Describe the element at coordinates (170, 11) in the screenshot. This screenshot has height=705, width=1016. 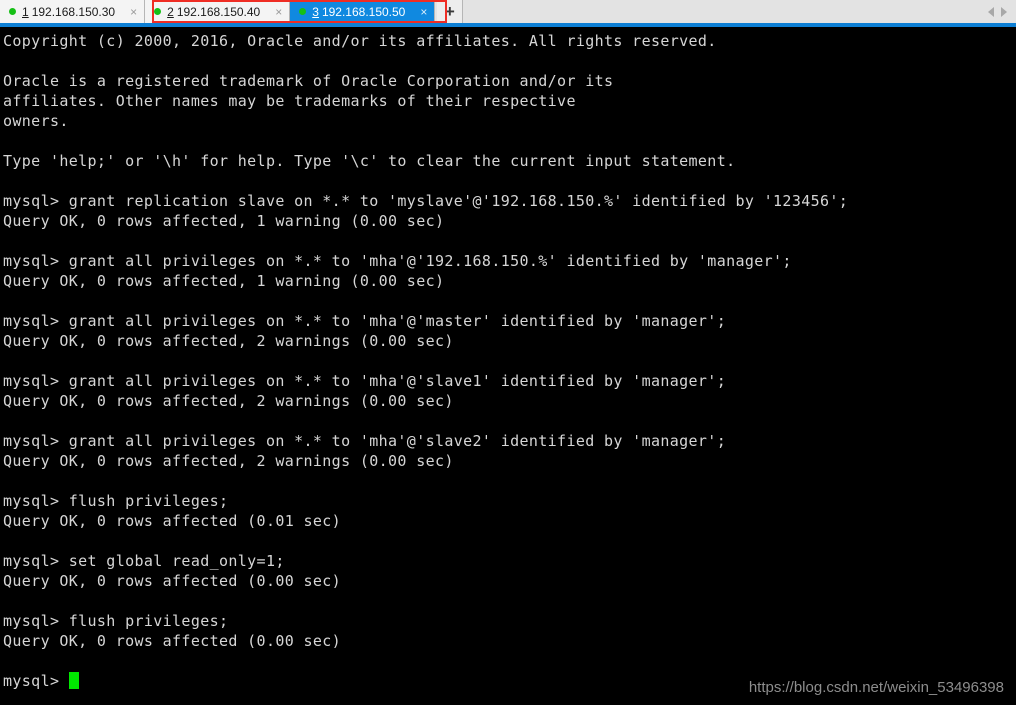
I see `tab-index-label: 2` at that location.